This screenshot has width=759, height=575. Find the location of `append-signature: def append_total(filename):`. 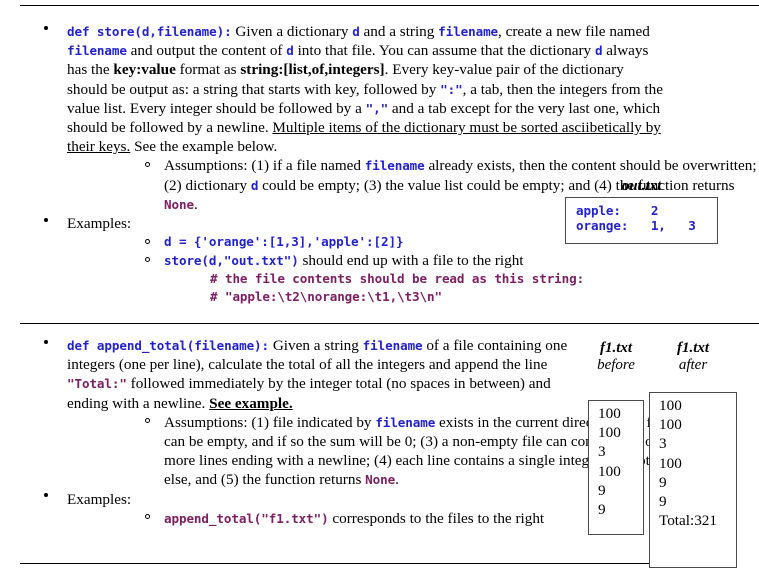

append-signature: def append_total(filename): is located at coordinates (168, 345).